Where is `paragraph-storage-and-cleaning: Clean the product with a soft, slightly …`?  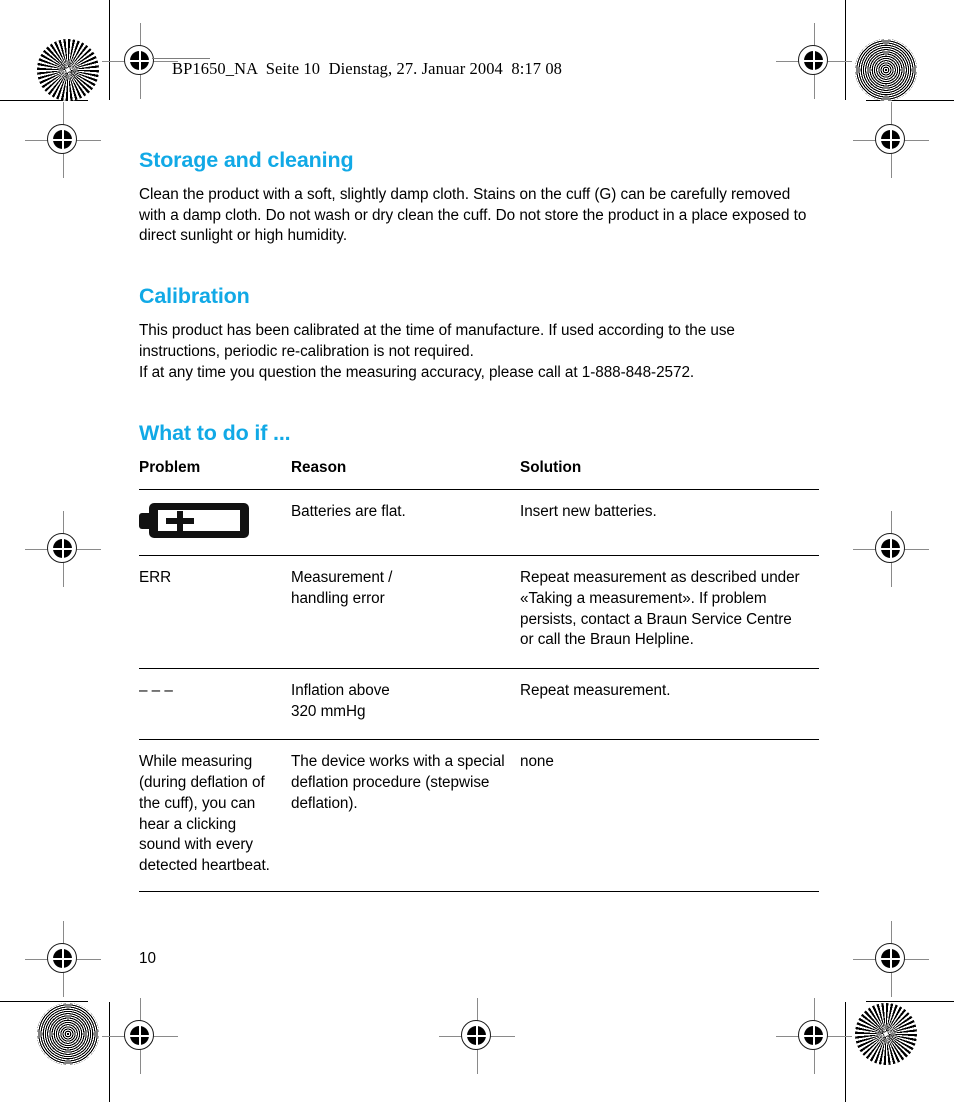 paragraph-storage-and-cleaning: Clean the product with a soft, slightly … is located at coordinates (473, 215).